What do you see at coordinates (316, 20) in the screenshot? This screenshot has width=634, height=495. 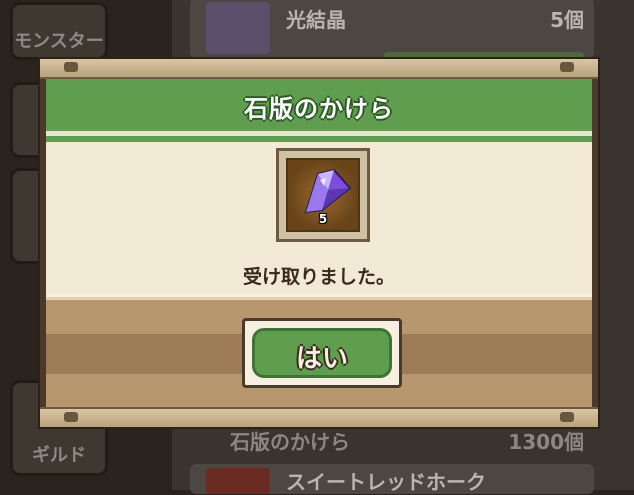 I see `list-item-name: 光結晶` at bounding box center [316, 20].